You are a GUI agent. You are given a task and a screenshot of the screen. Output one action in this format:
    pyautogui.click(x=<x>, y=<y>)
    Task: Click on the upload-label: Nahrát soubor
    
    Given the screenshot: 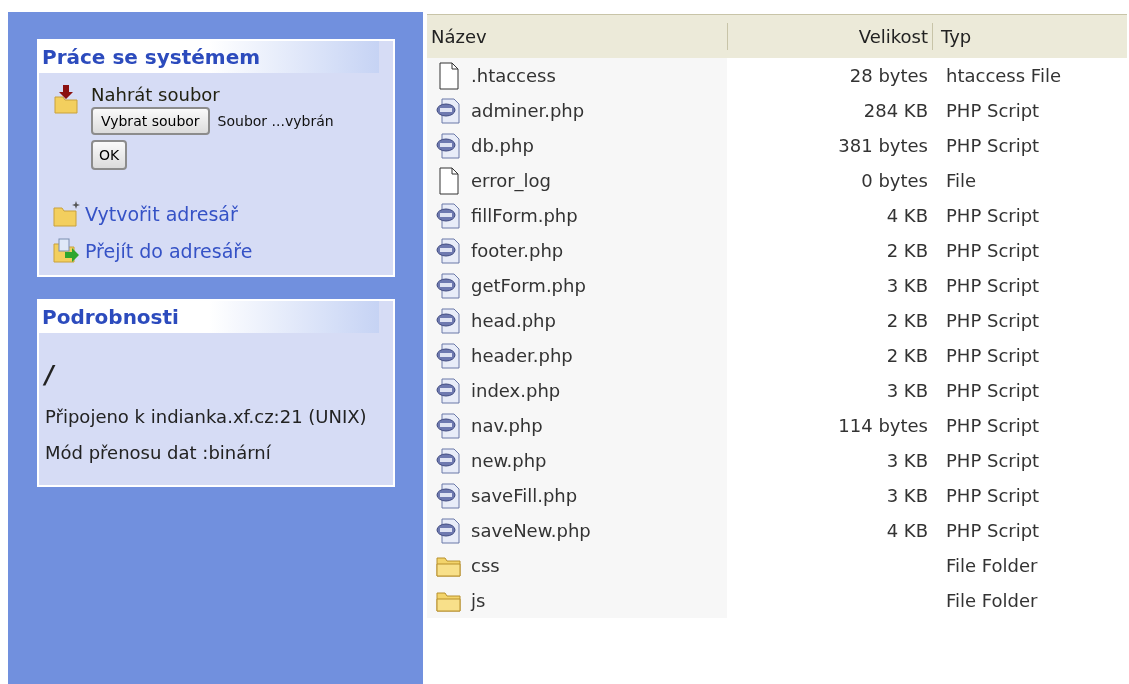 What is the action you would take?
    pyautogui.click(x=156, y=95)
    